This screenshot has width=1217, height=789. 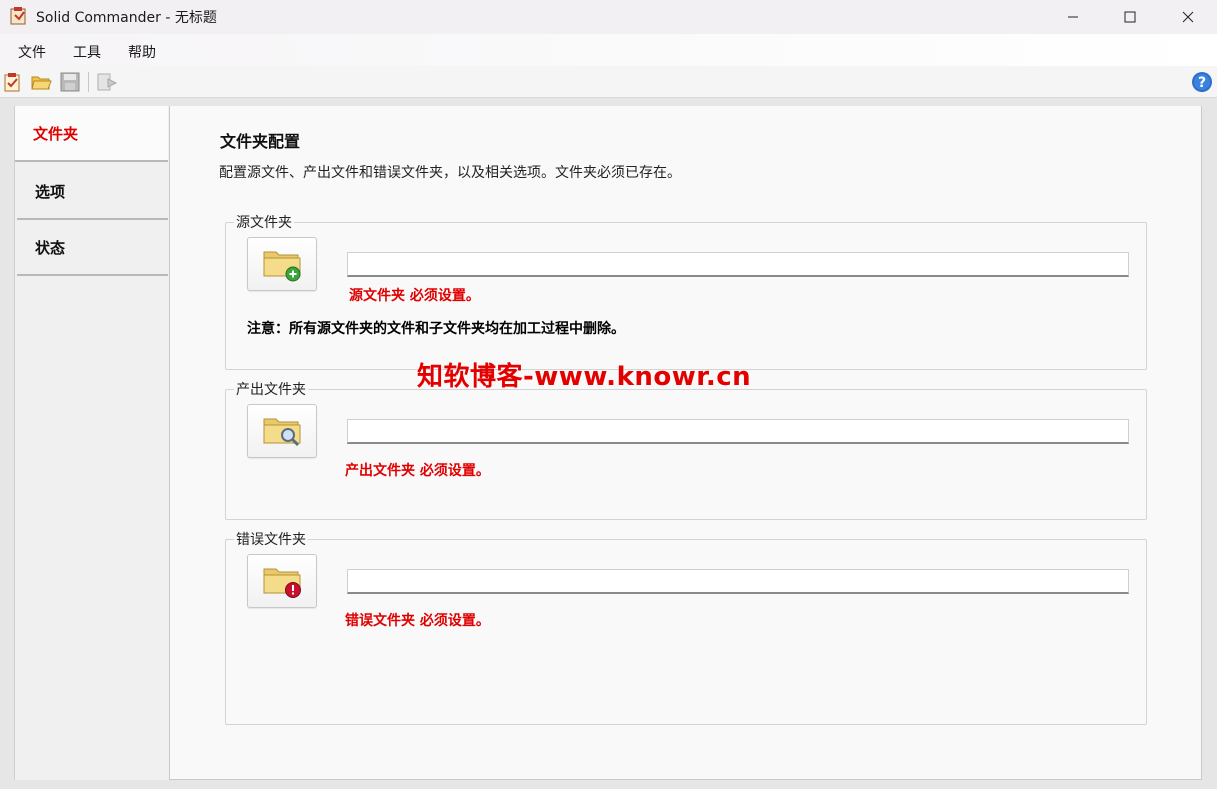 I want to click on tab-status: 状态, so click(x=92, y=248).